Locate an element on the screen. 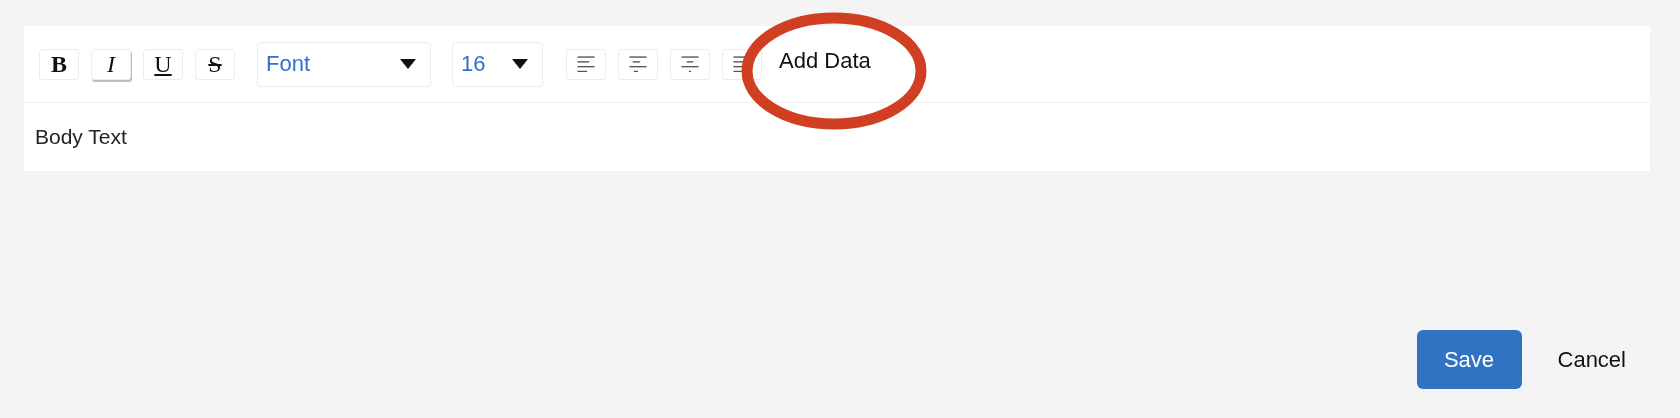 This screenshot has height=418, width=1680. strikethrough-button: S is located at coordinates (215, 64).